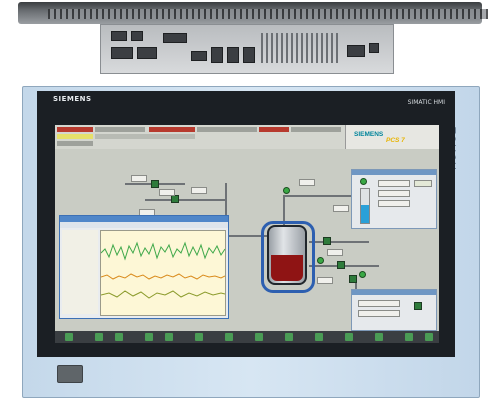  Describe the element at coordinates (144, 225) in the screenshot. I see `trend-toolbar` at that location.